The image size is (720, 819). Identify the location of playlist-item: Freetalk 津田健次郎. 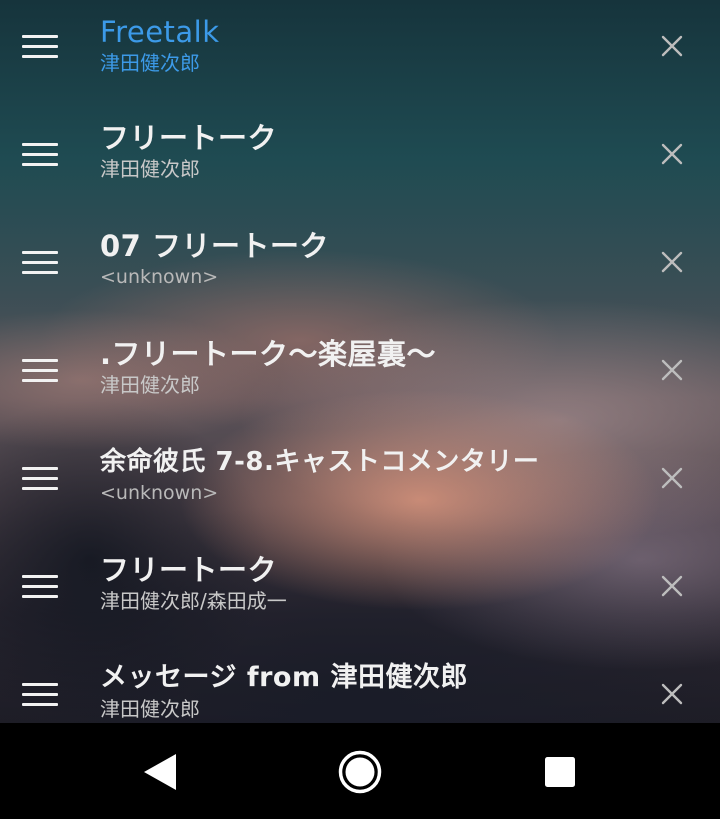
(360, 54).